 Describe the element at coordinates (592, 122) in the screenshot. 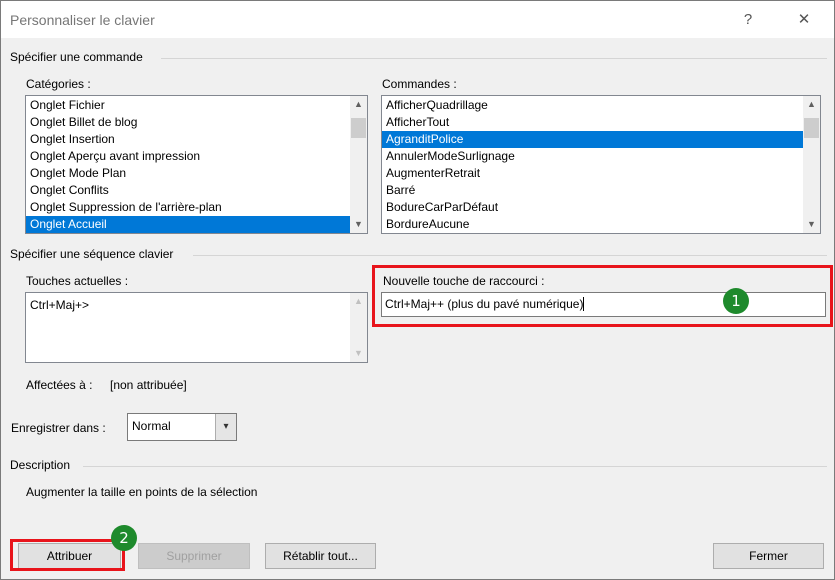

I see `list-item: AfficherTout` at that location.